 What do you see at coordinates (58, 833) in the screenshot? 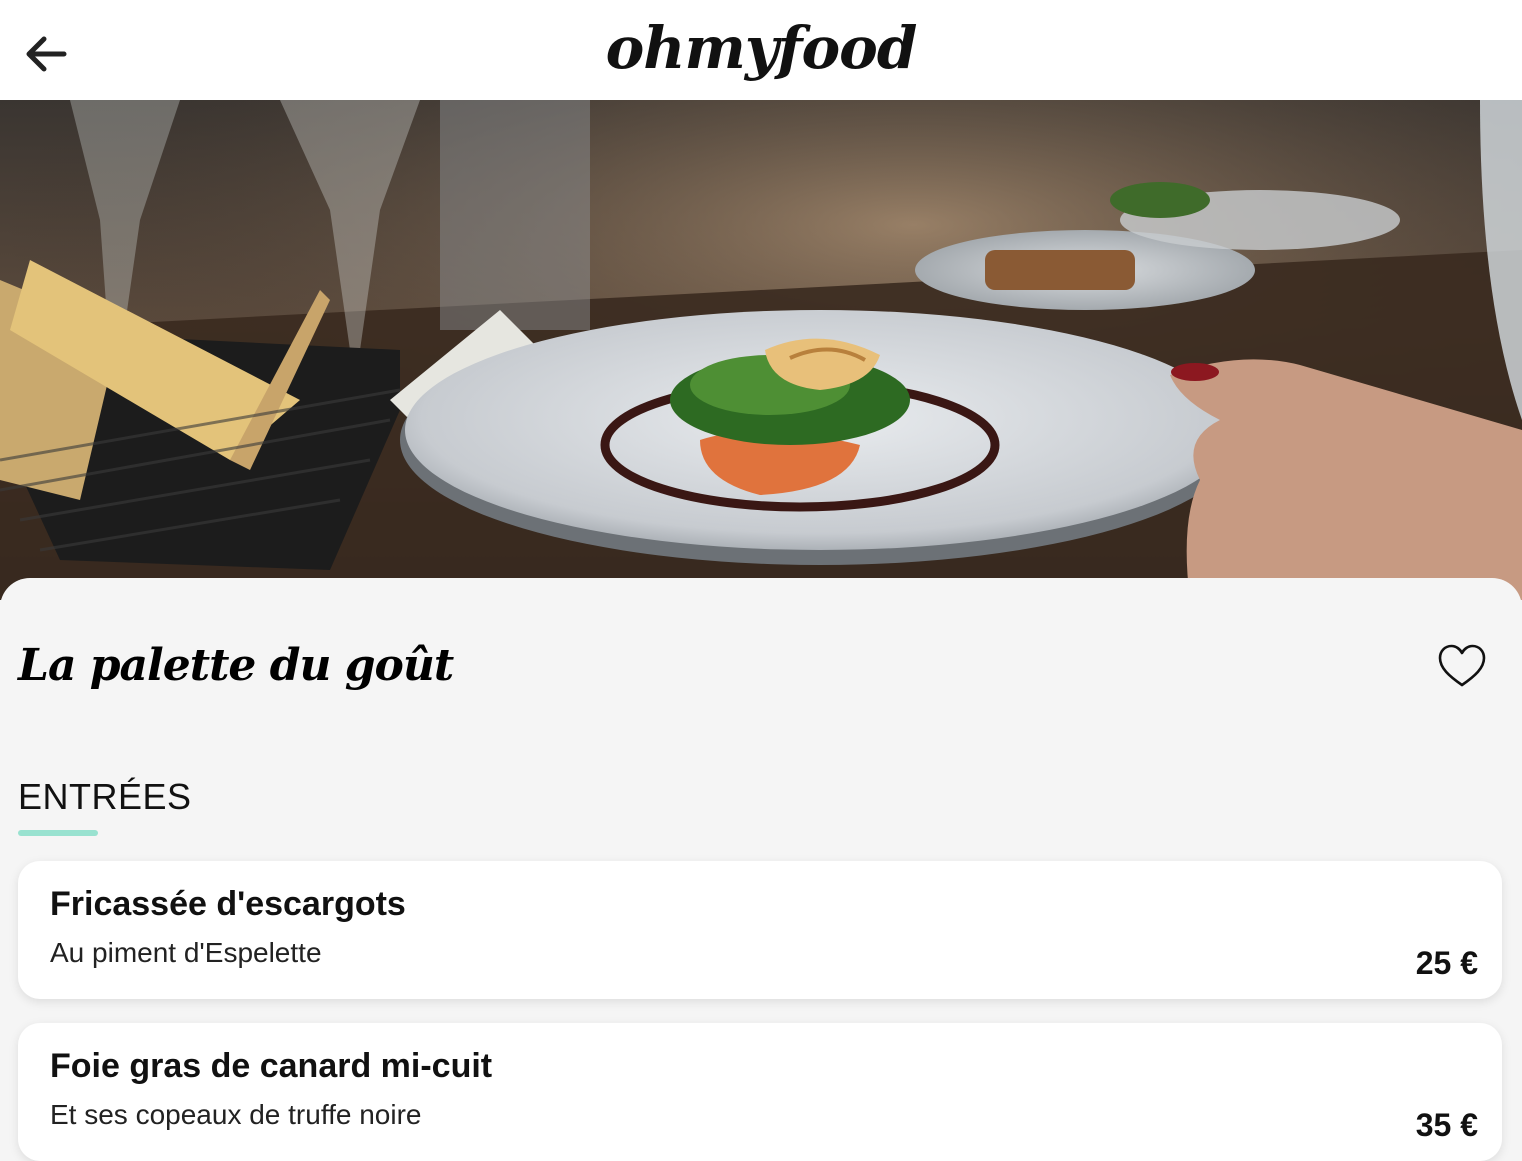
I see `section-underline` at bounding box center [58, 833].